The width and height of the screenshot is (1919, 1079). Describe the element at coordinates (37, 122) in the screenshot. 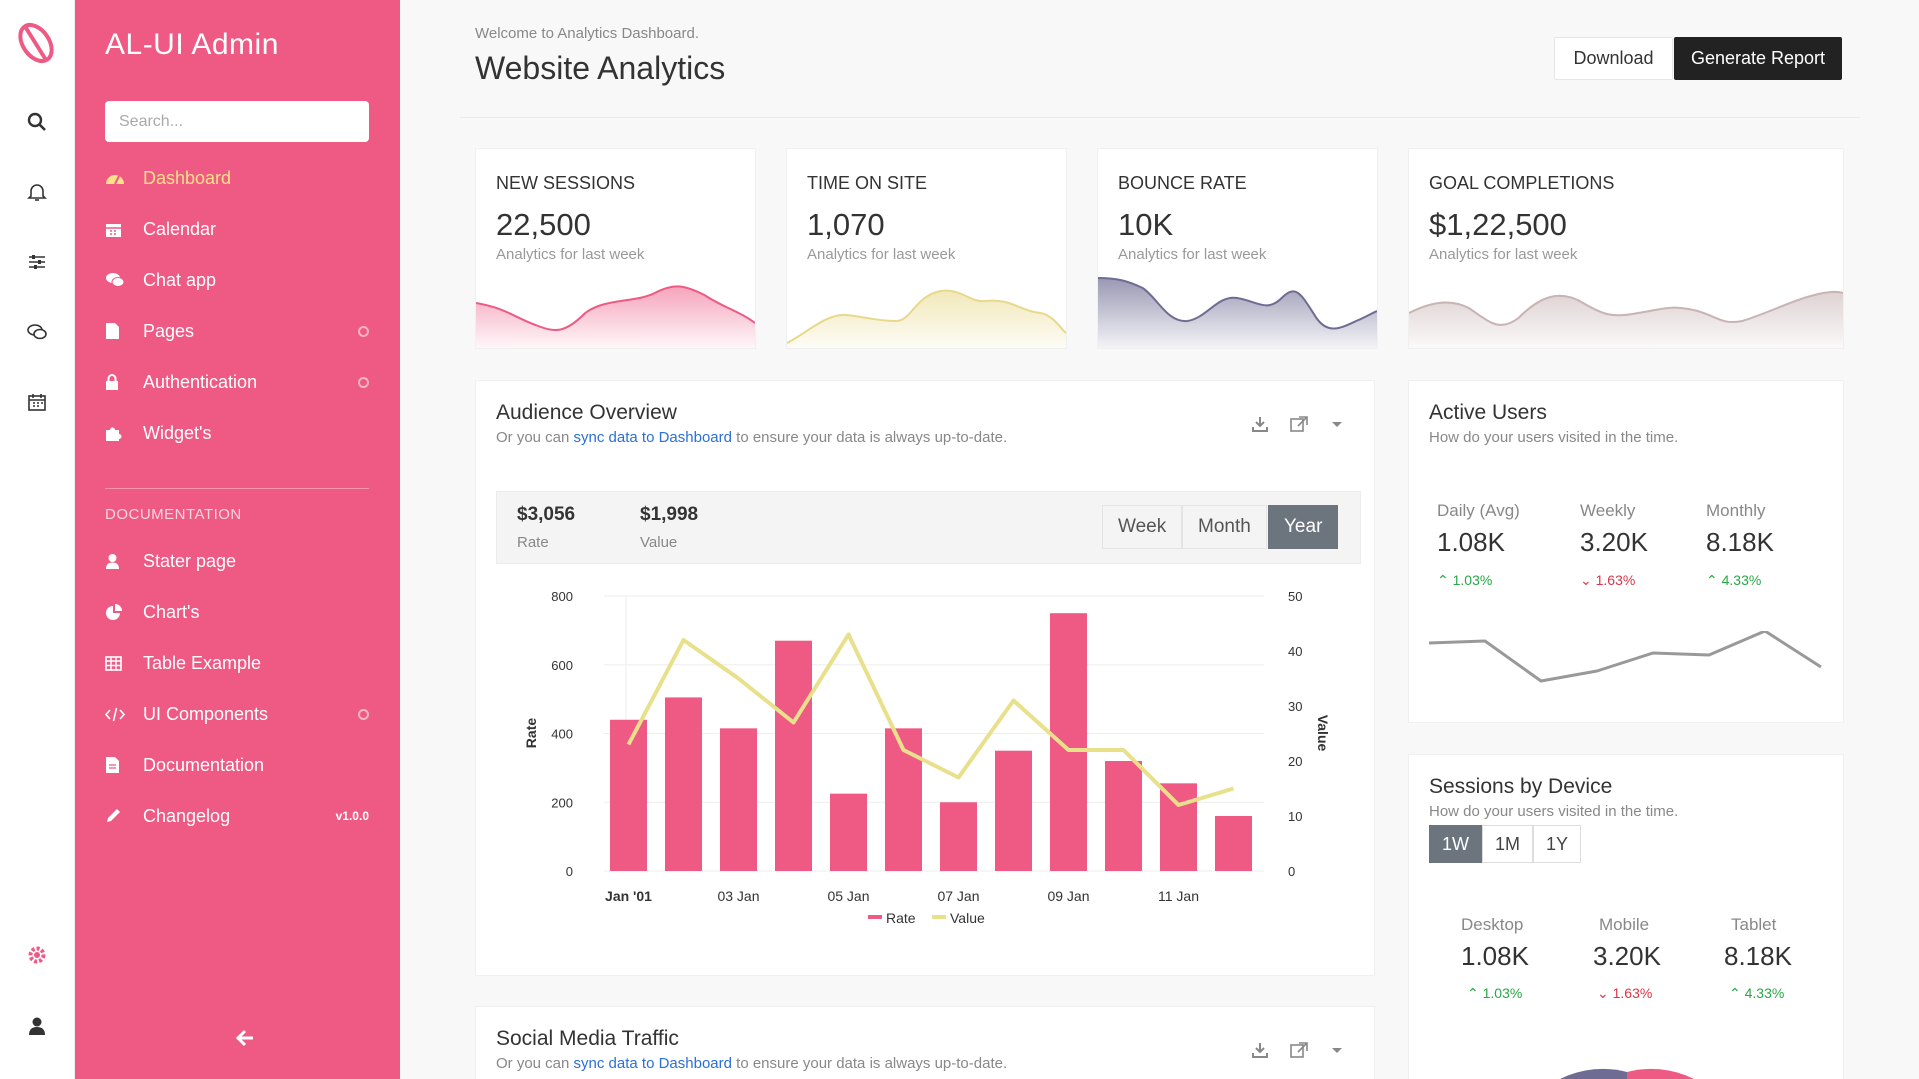

I see `search-icon` at that location.